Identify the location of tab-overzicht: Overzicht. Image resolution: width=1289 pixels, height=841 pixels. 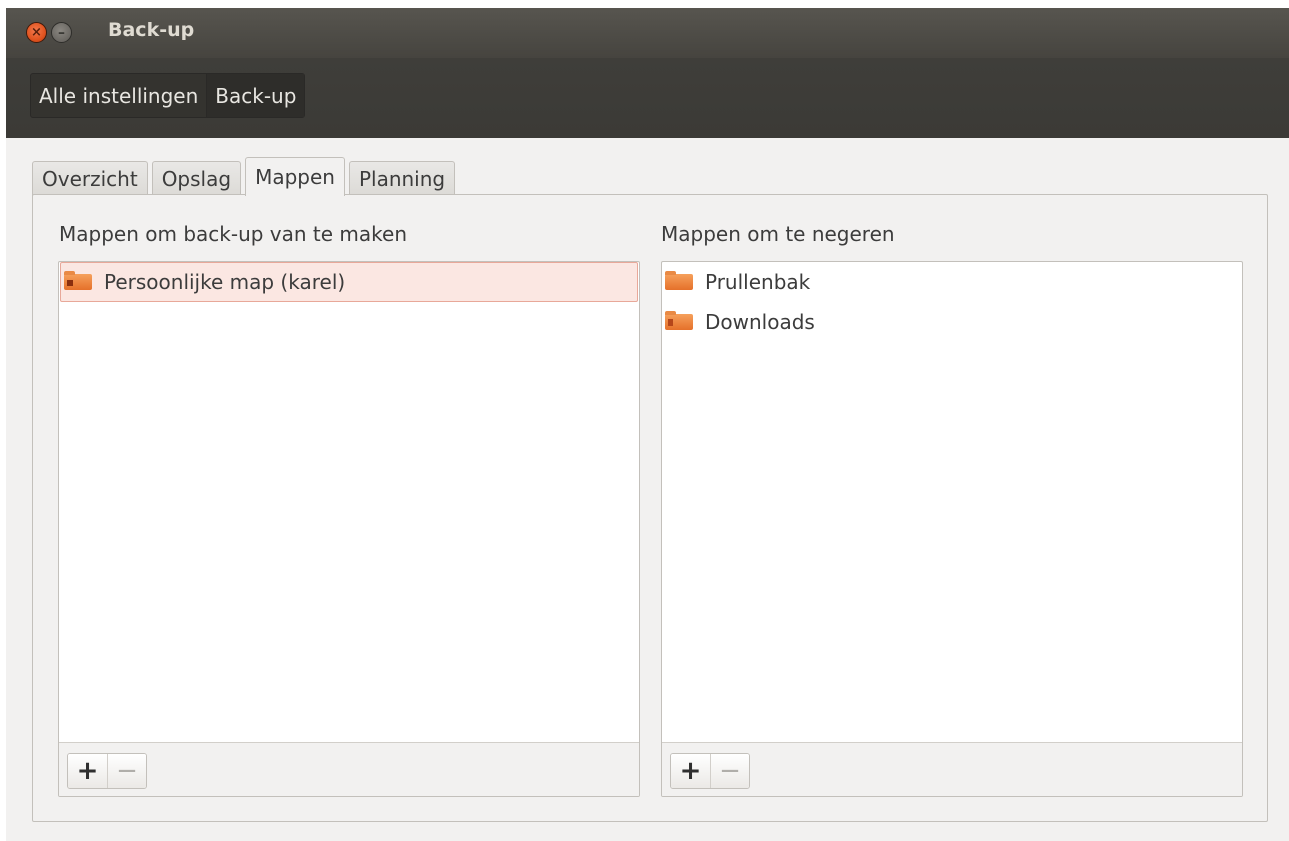
(90, 178).